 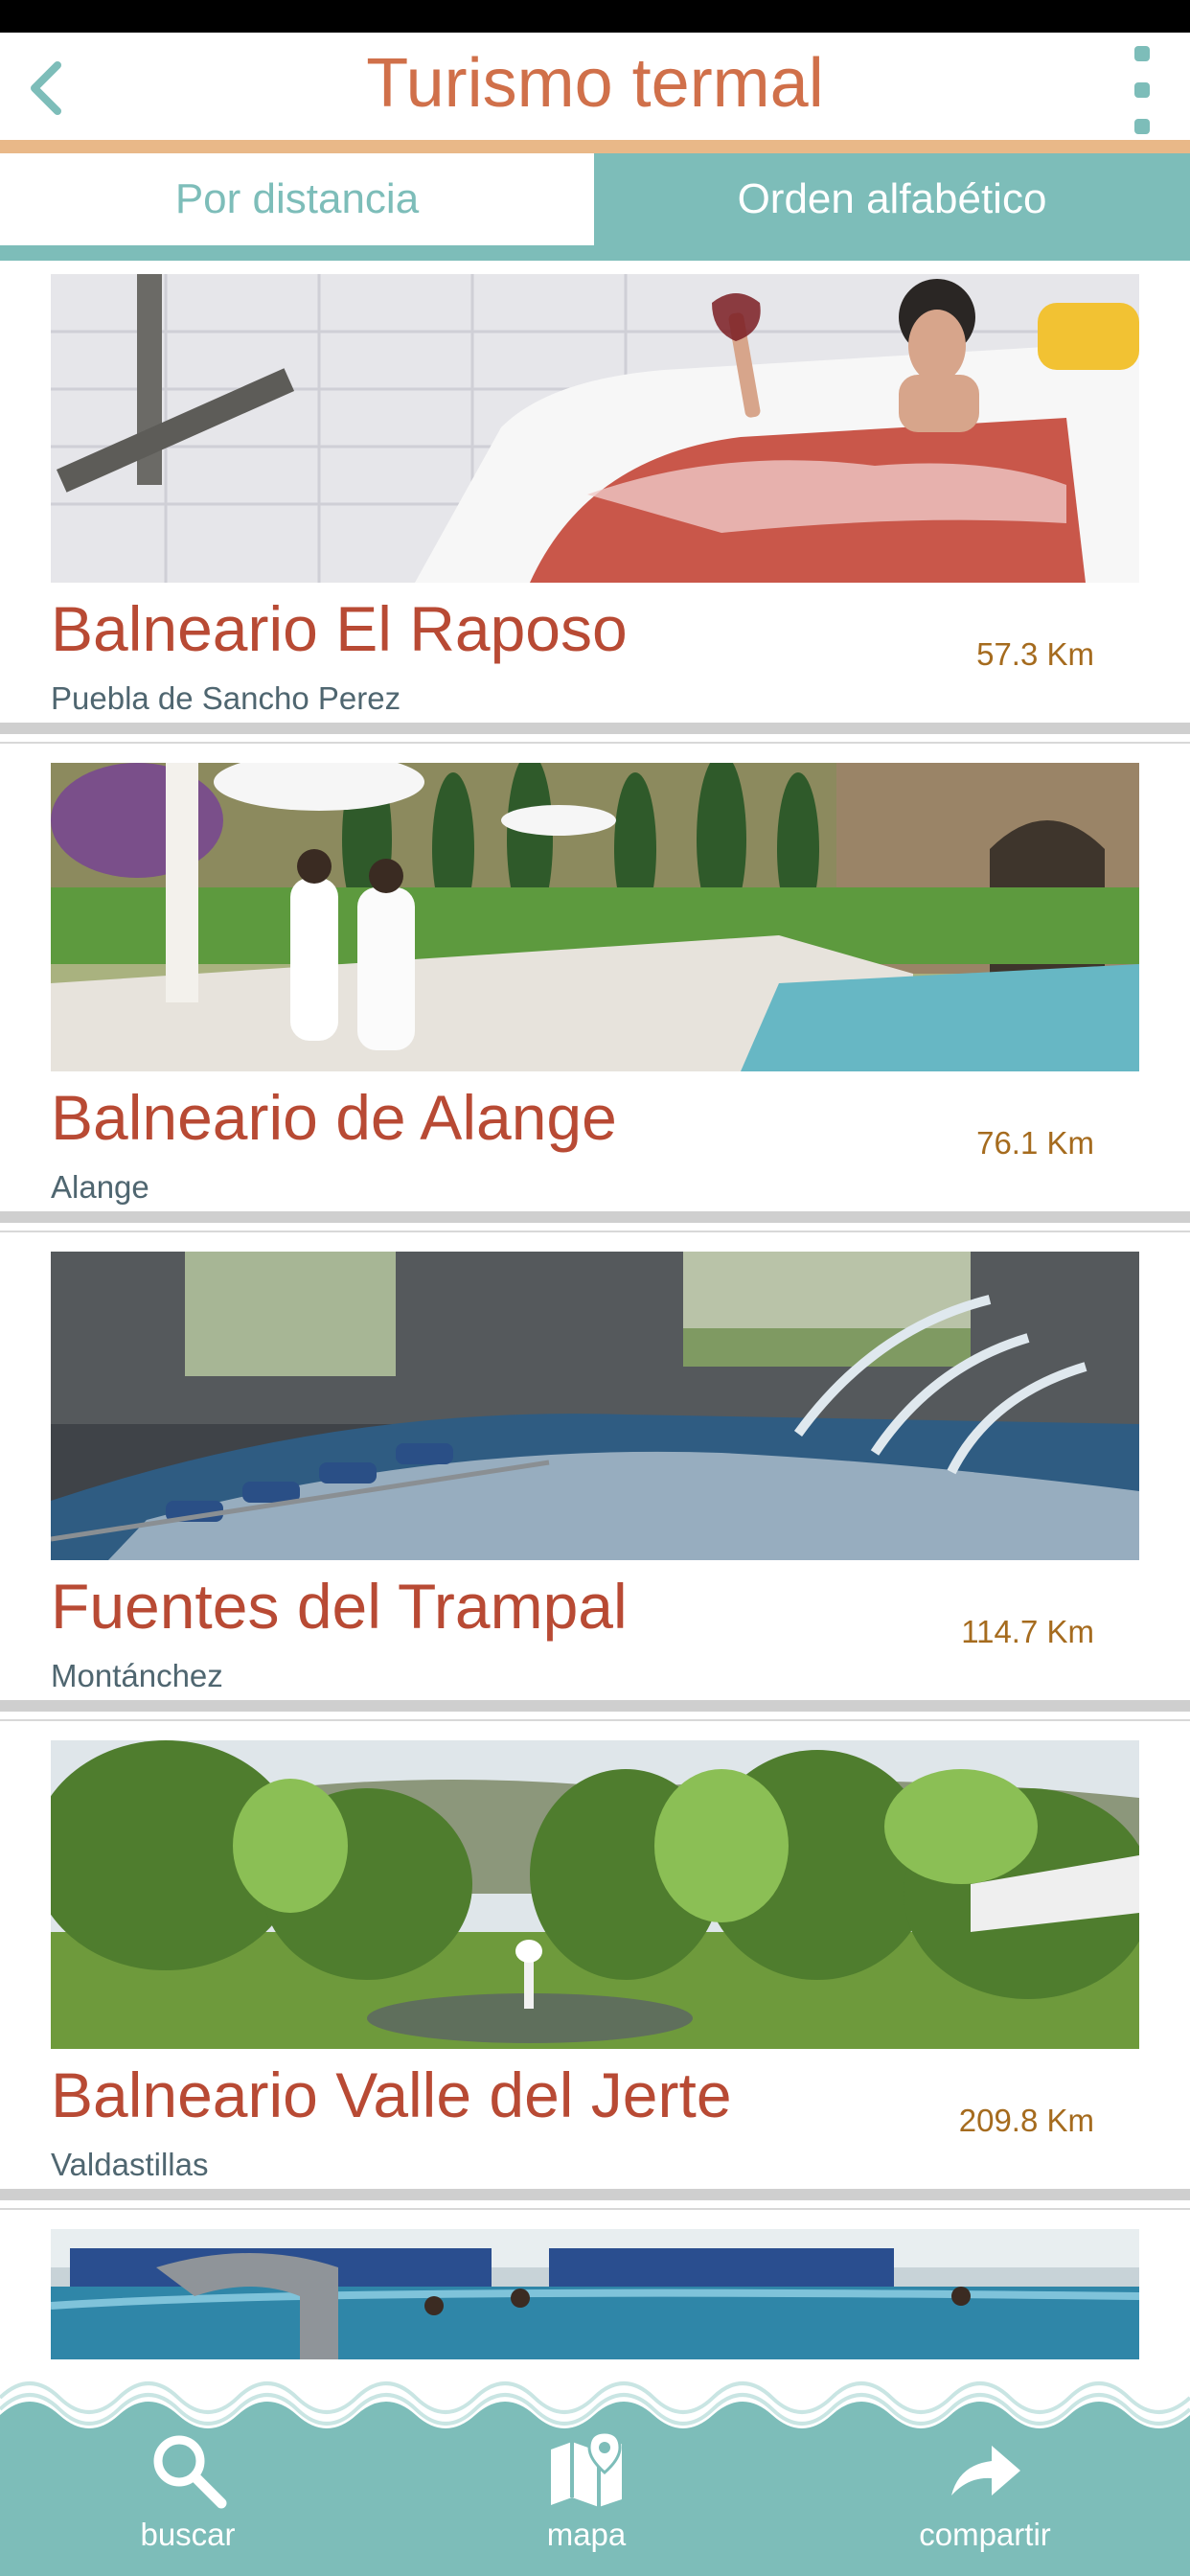 What do you see at coordinates (137, 1675) in the screenshot?
I see `spa-town: Montánchez` at bounding box center [137, 1675].